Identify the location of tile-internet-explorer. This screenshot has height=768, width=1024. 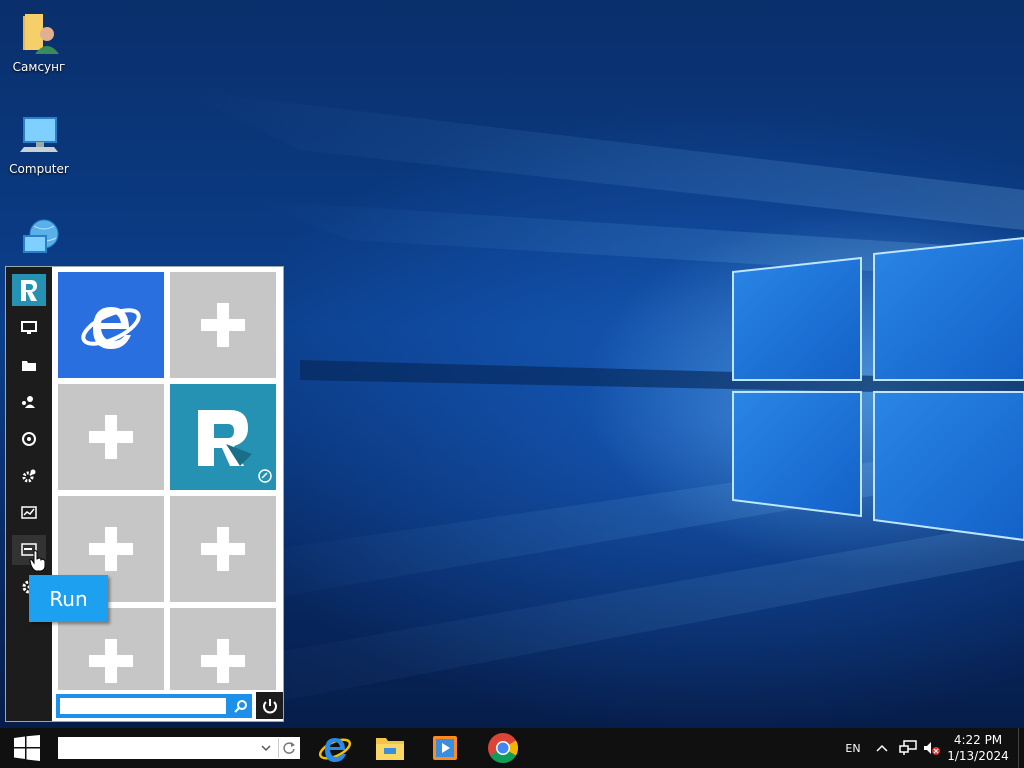
(111, 325).